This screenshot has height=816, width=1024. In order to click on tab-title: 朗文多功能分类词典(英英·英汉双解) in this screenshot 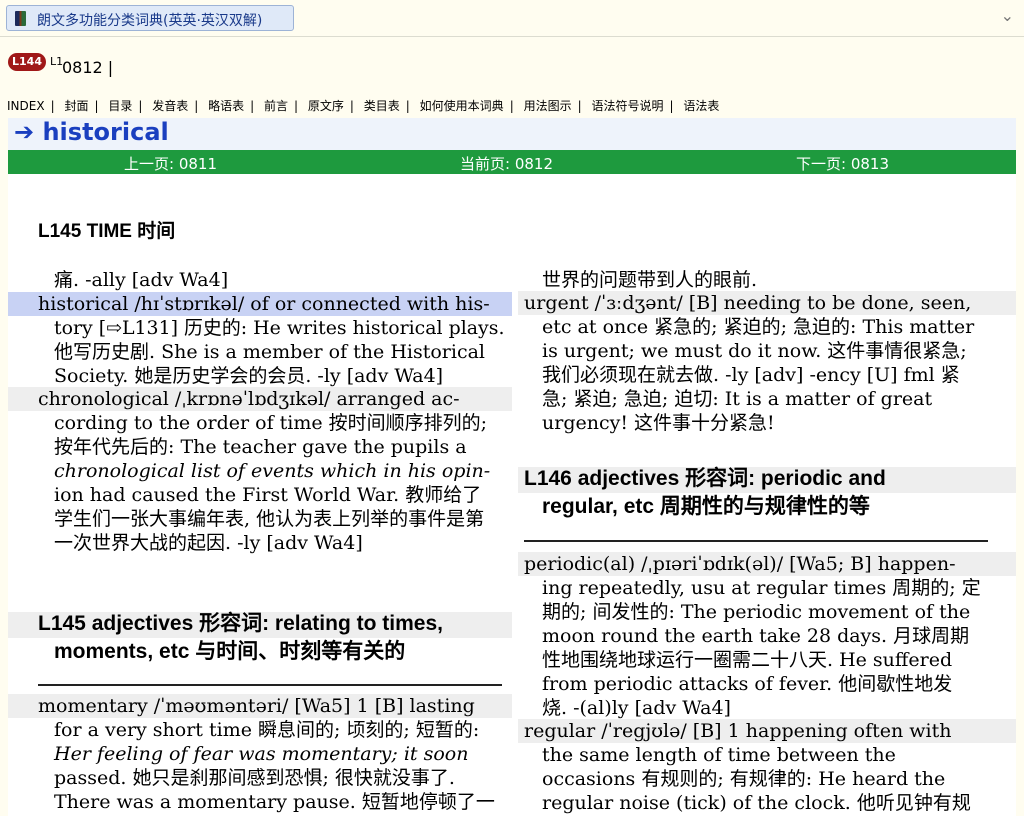, I will do `click(150, 21)`.